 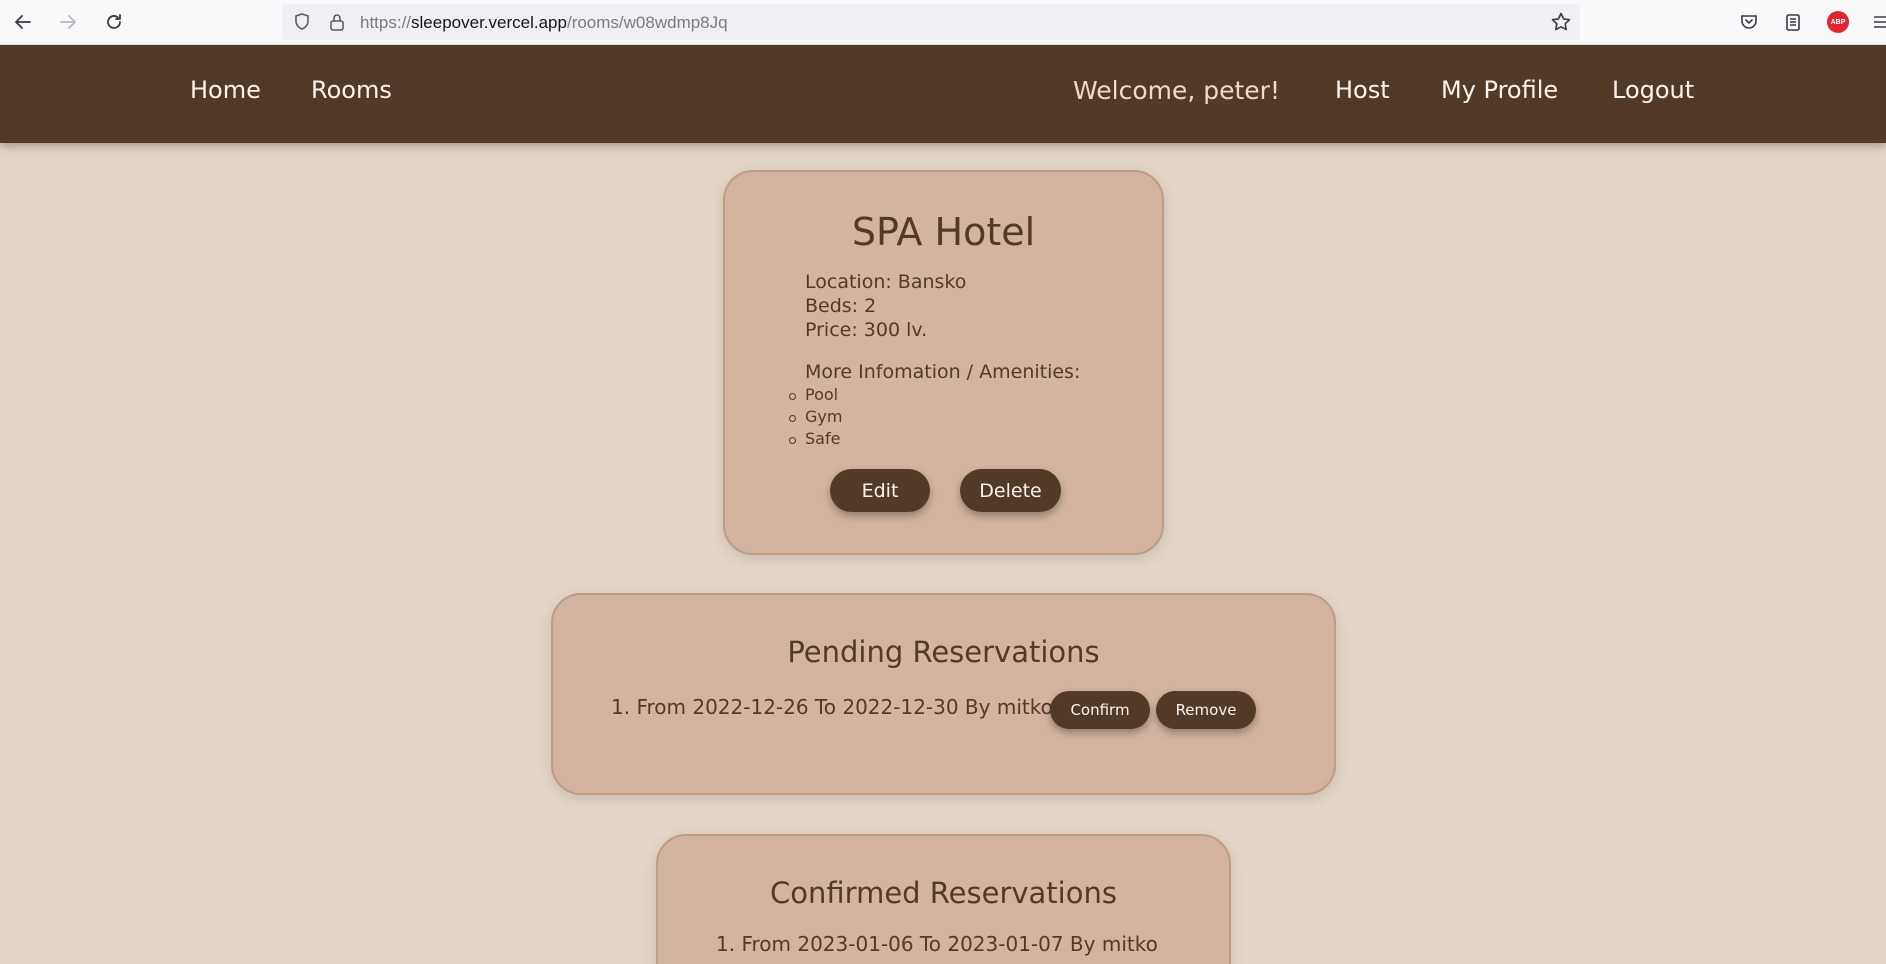 What do you see at coordinates (337, 24) in the screenshot?
I see `lock-icon` at bounding box center [337, 24].